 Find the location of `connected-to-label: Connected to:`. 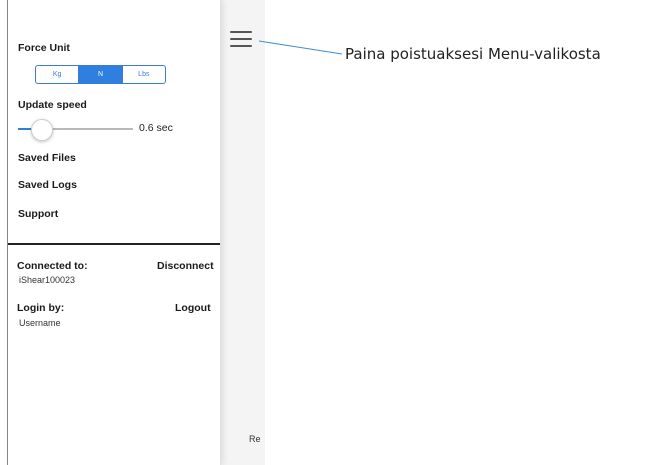

connected-to-label: Connected to: is located at coordinates (52, 266).